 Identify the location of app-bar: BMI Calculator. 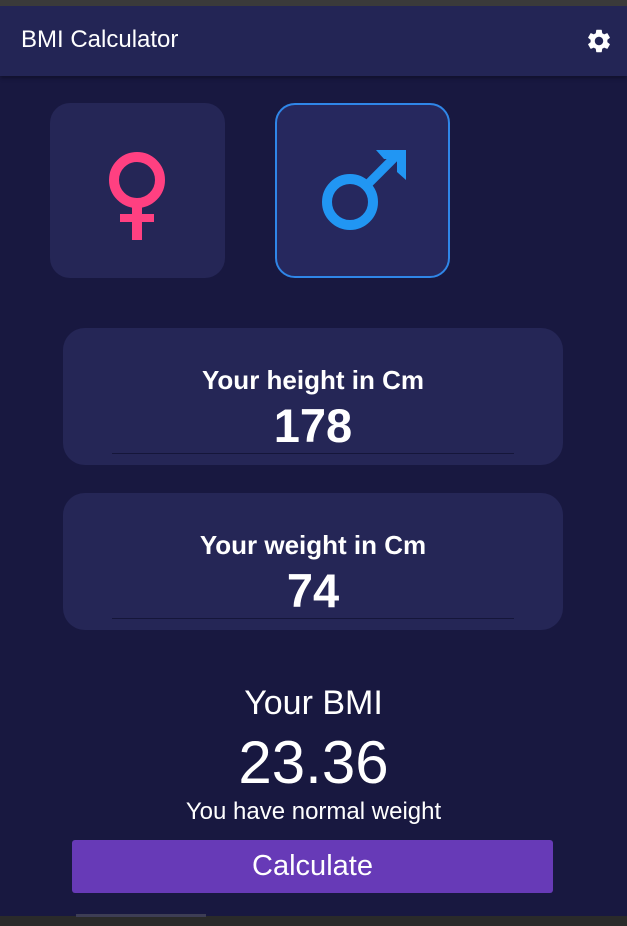
(313, 41).